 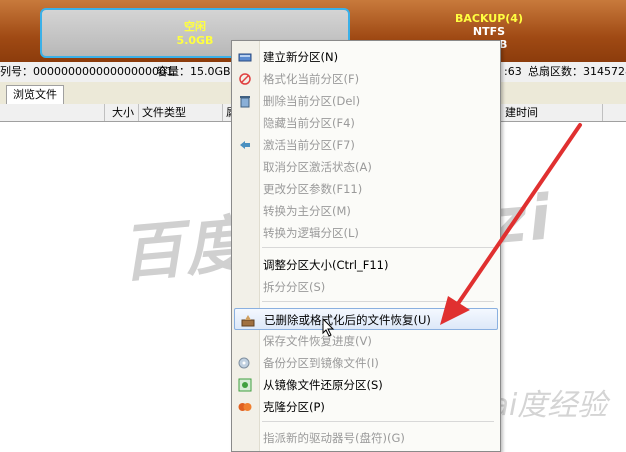 What do you see at coordinates (86, 71) in the screenshot?
I see `disk-serial: 列号：00000000000000000001` at bounding box center [86, 71].